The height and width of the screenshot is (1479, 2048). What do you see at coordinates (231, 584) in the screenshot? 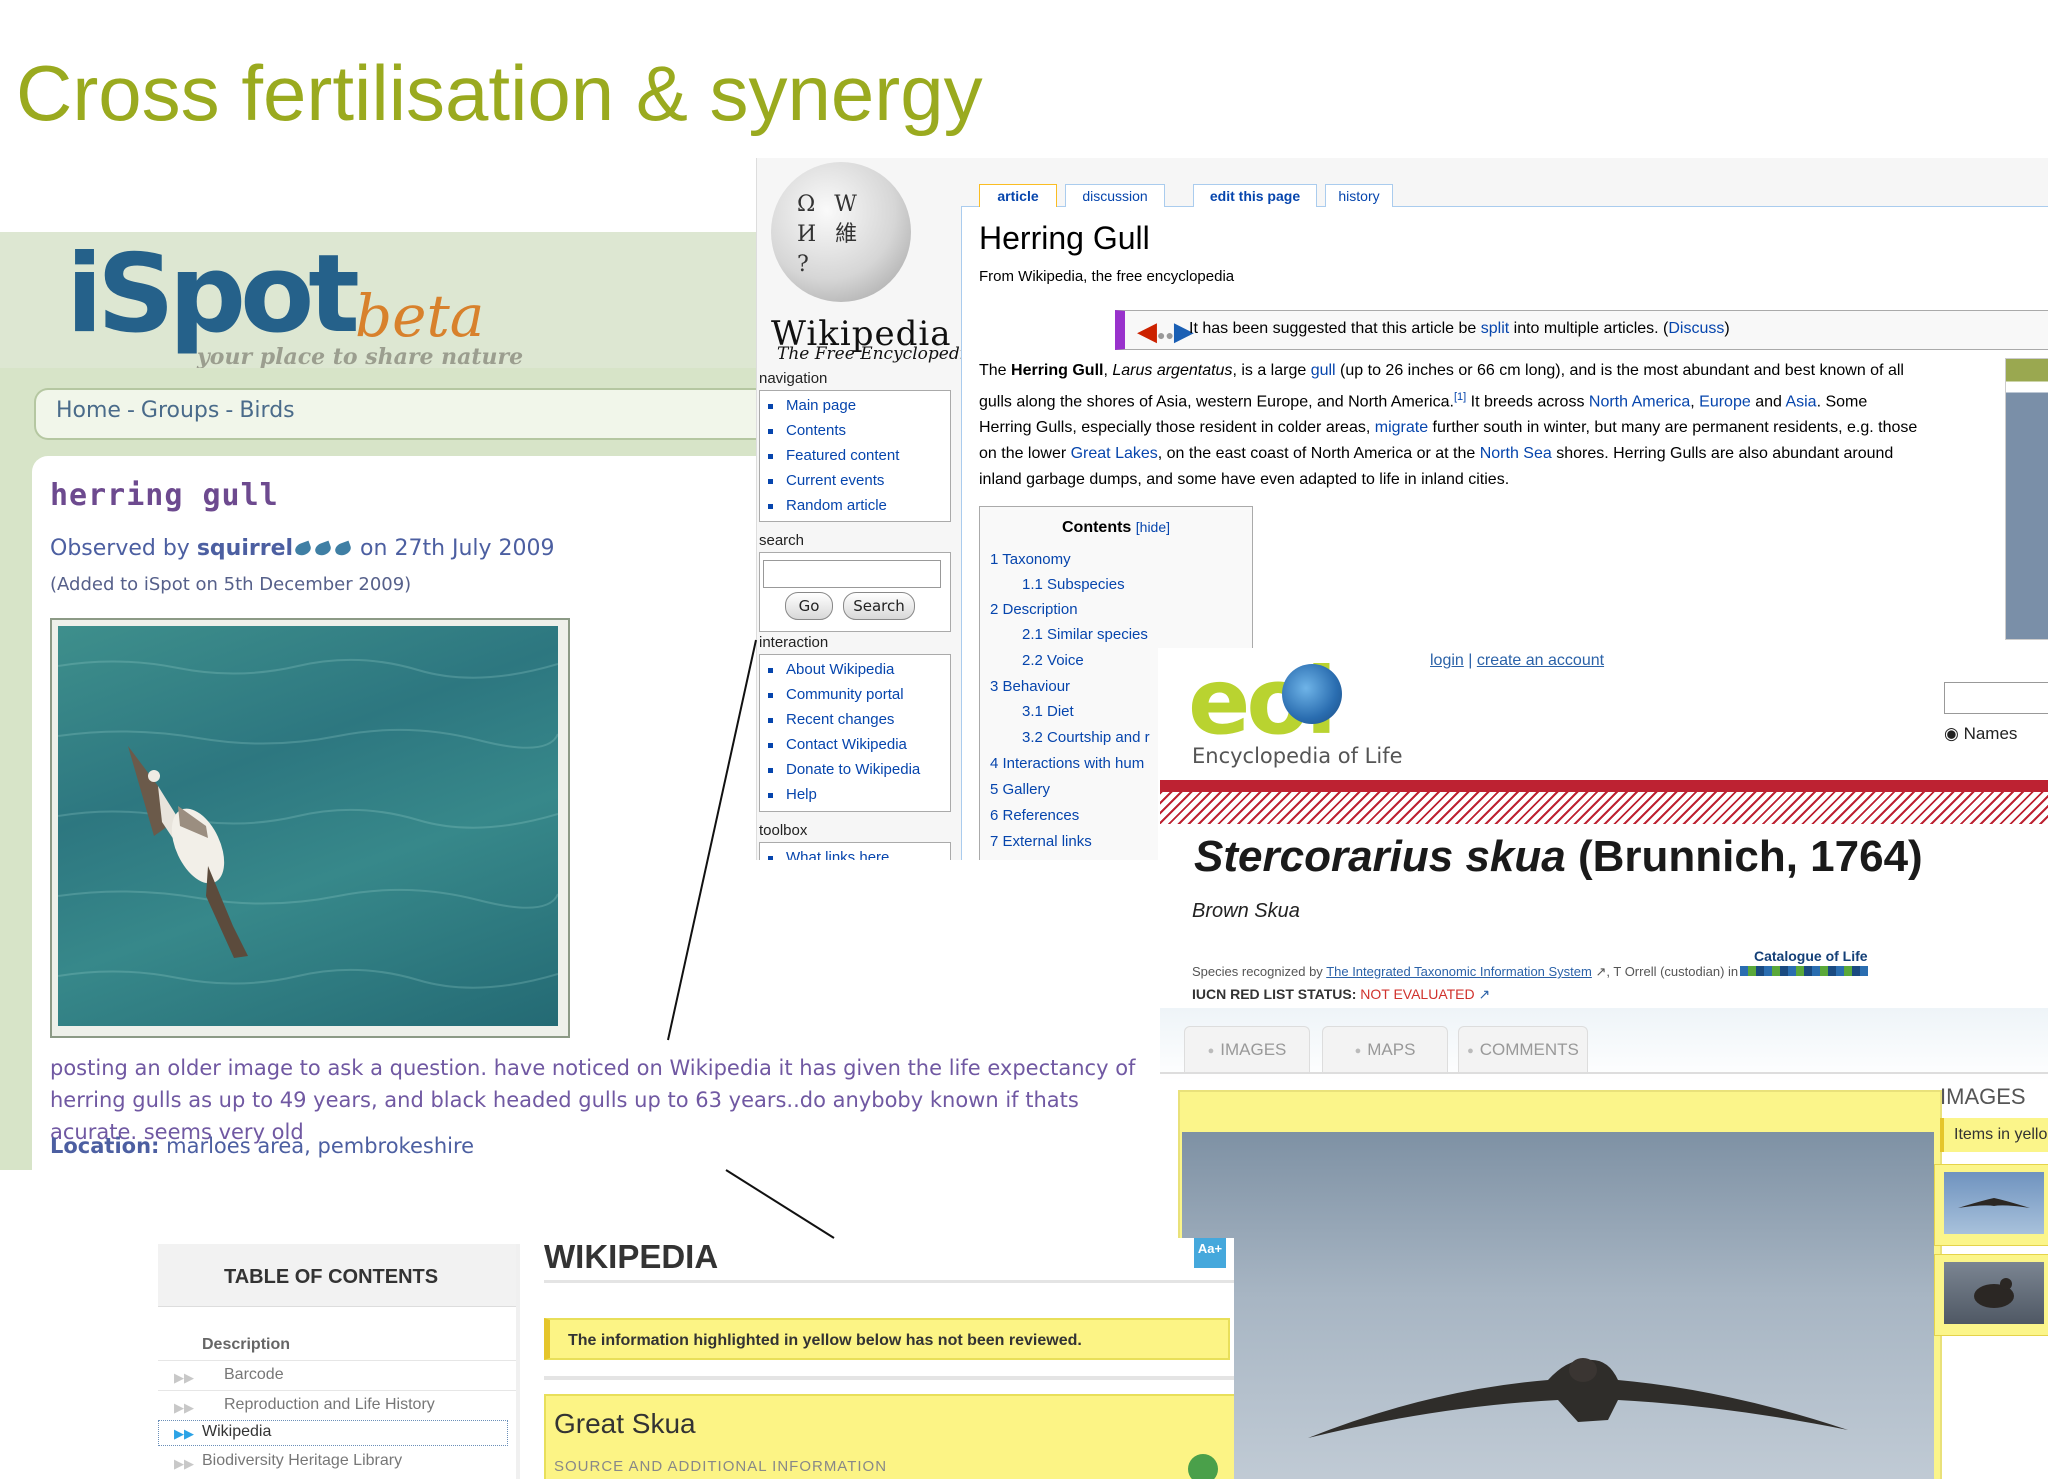
I see `added-date: (Added to iSpot on 5th December 2009)` at bounding box center [231, 584].